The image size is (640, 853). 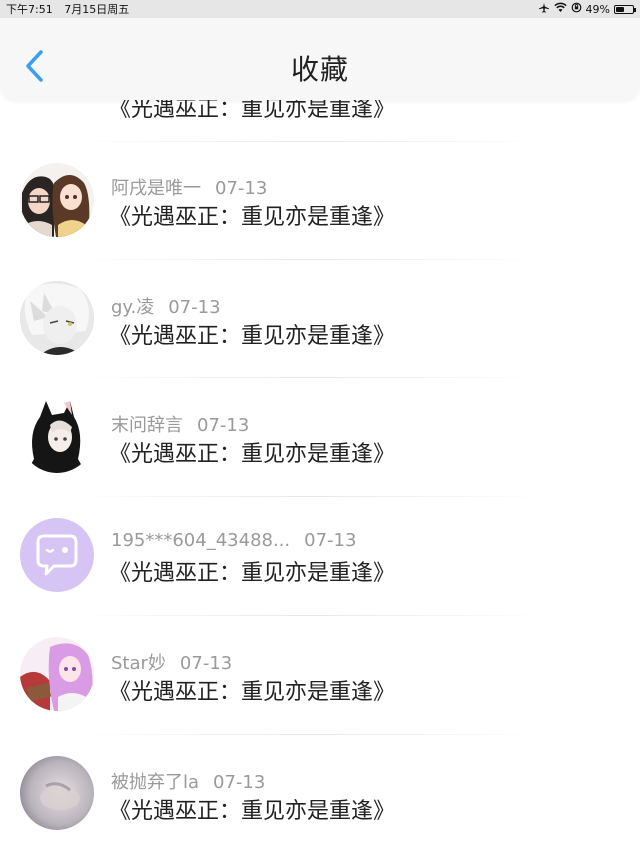 I want to click on item-author: 末问辞言, so click(x=147, y=425).